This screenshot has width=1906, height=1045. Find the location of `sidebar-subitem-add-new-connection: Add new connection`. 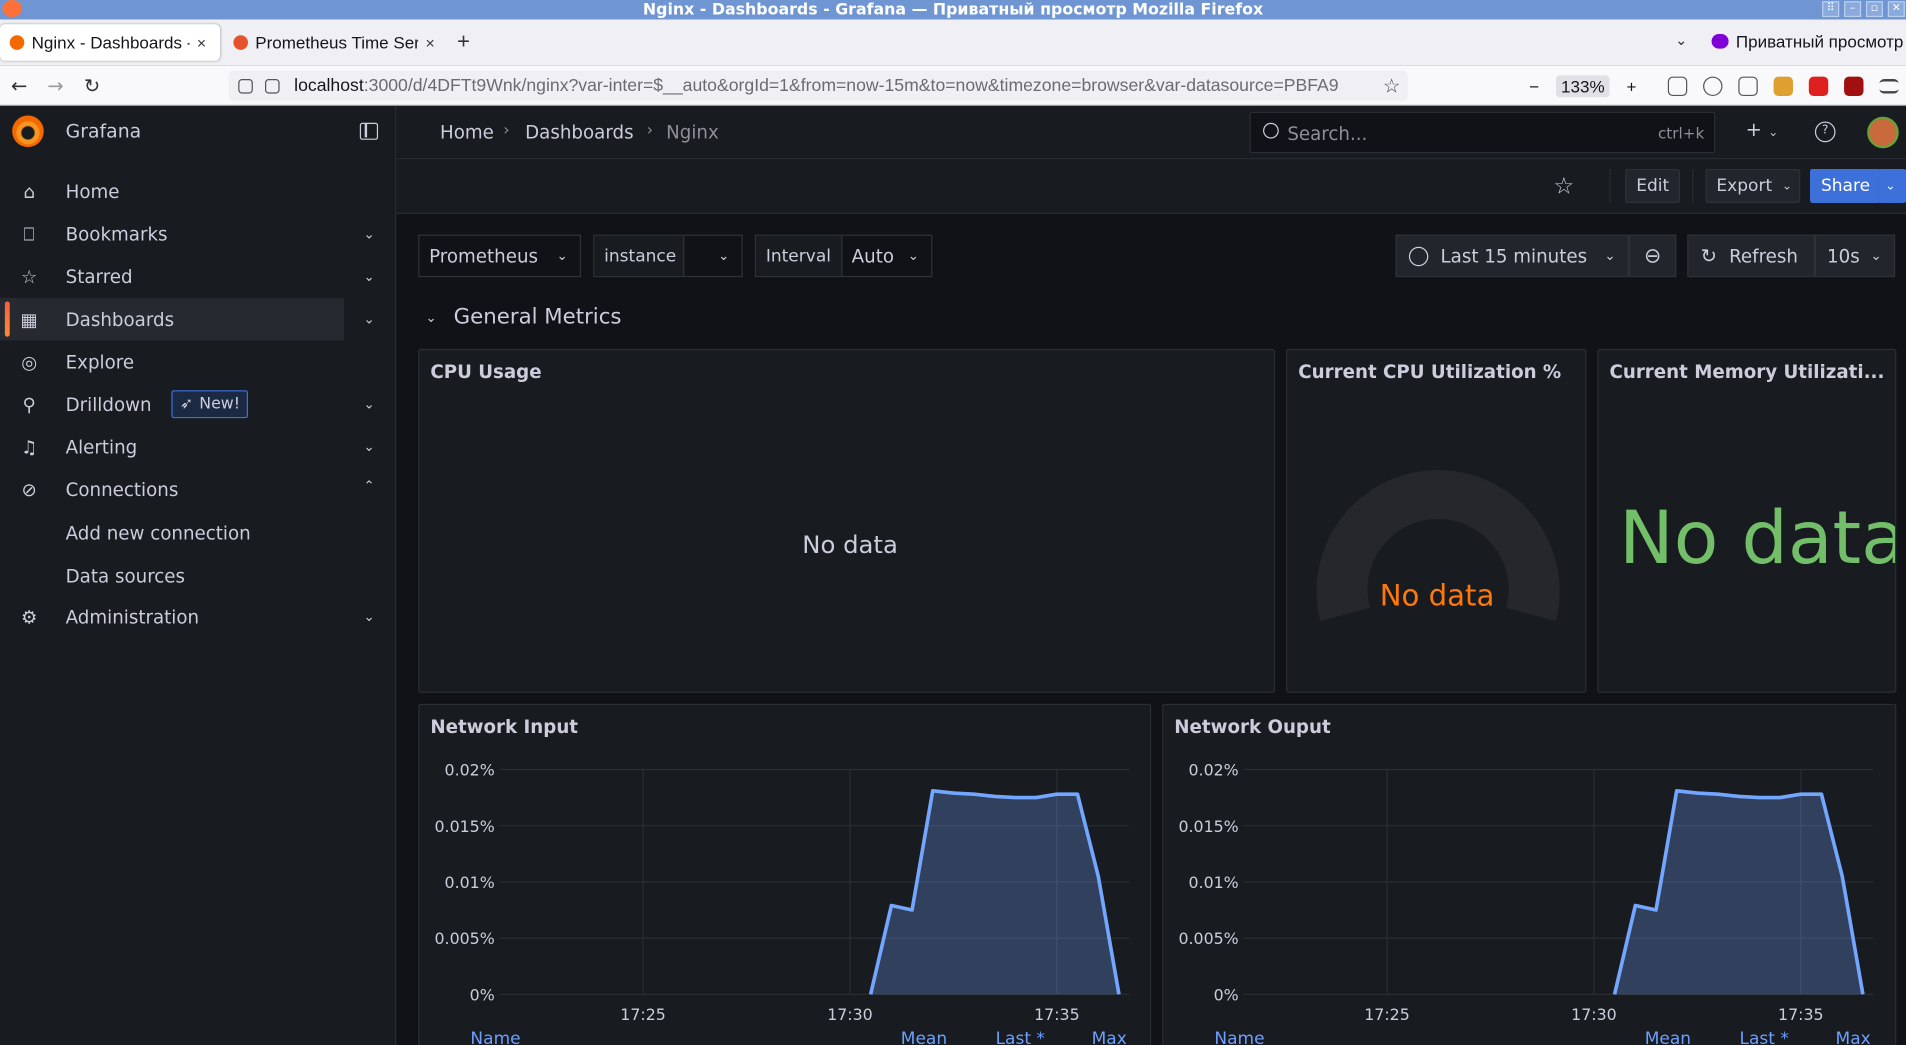

sidebar-subitem-add-new-connection: Add new connection is located at coordinates (158, 534).